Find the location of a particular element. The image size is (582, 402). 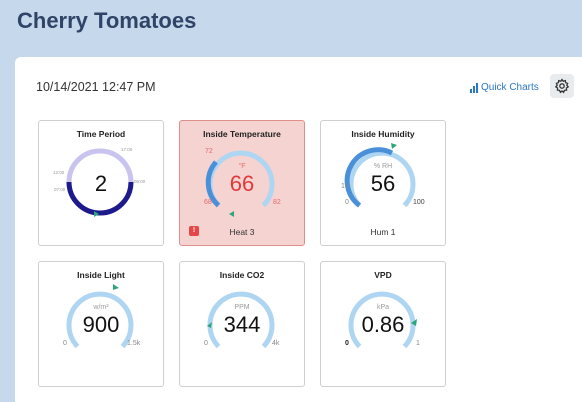

unit-label: w/m² is located at coordinates (101, 307).